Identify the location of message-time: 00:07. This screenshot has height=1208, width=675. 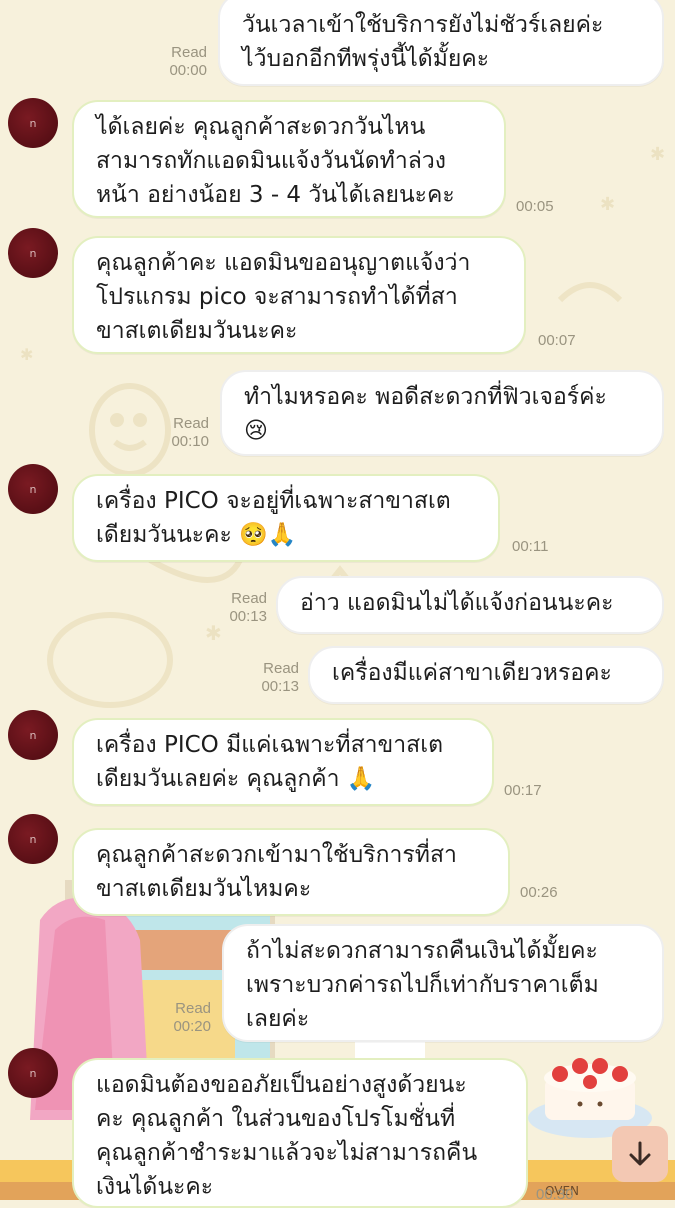
(557, 340).